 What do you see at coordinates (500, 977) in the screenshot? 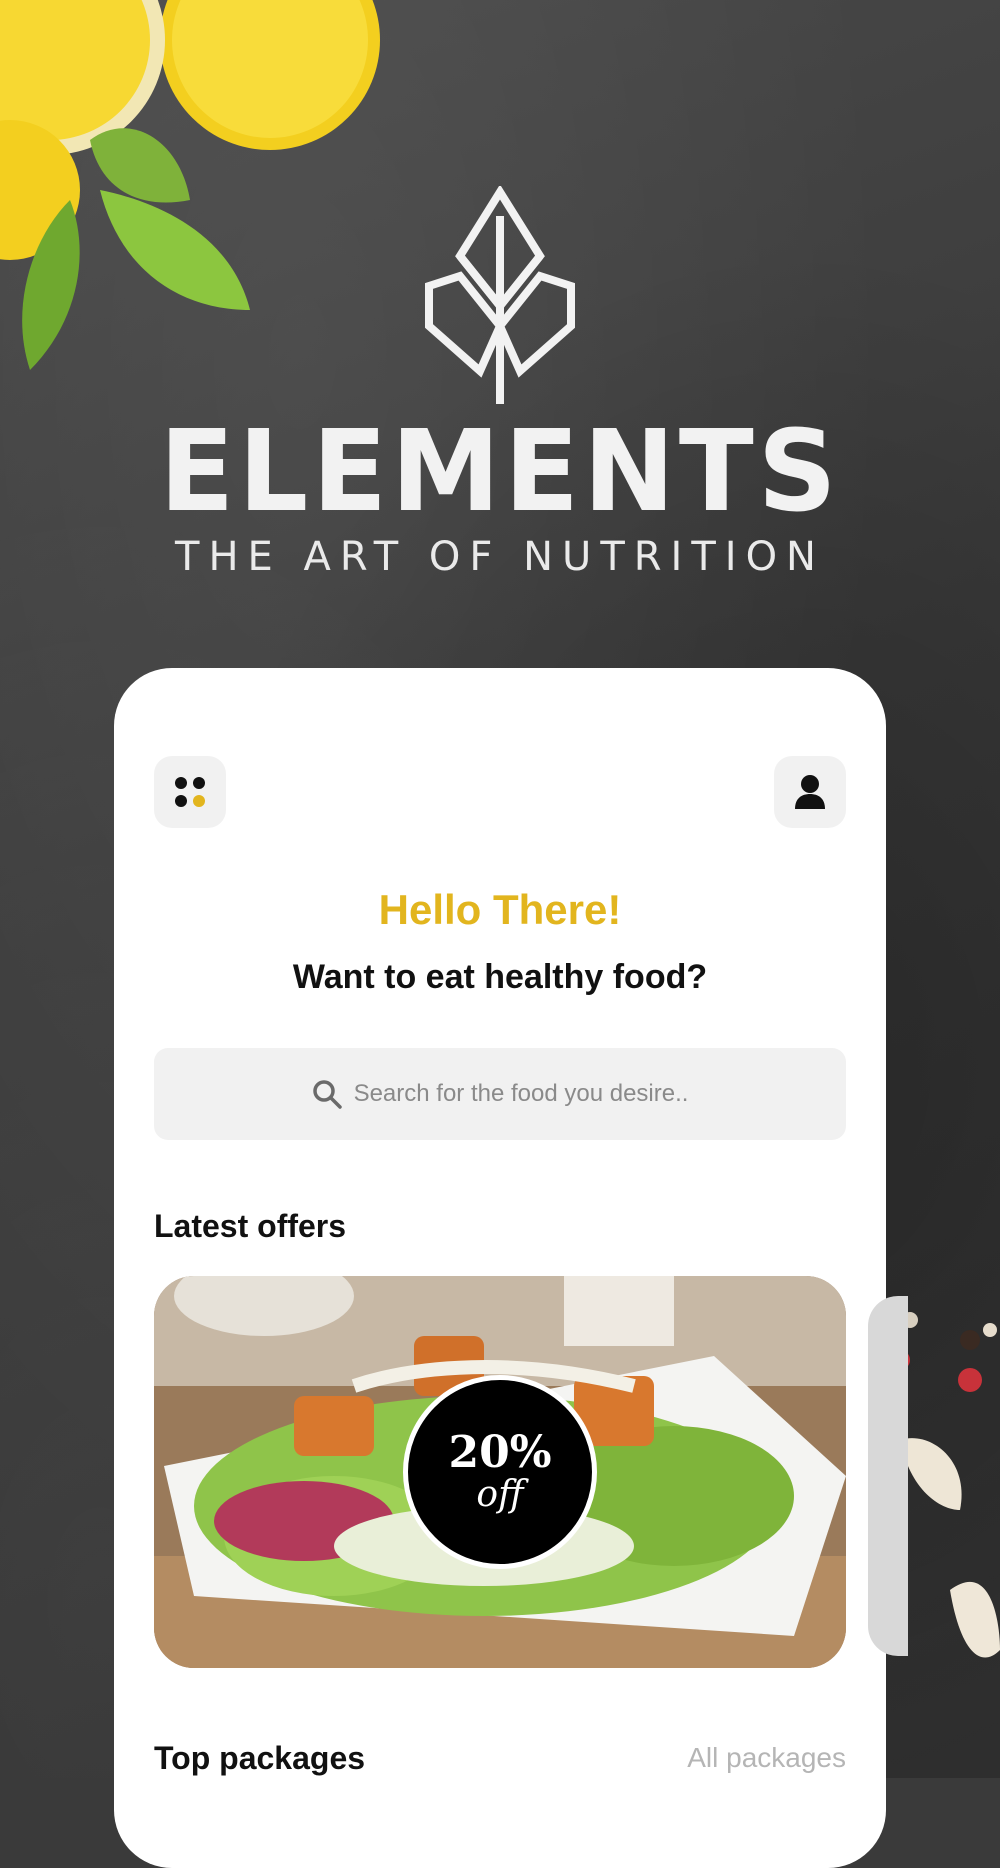
I see `greeting-subtitle: Want to eat healthy food?` at bounding box center [500, 977].